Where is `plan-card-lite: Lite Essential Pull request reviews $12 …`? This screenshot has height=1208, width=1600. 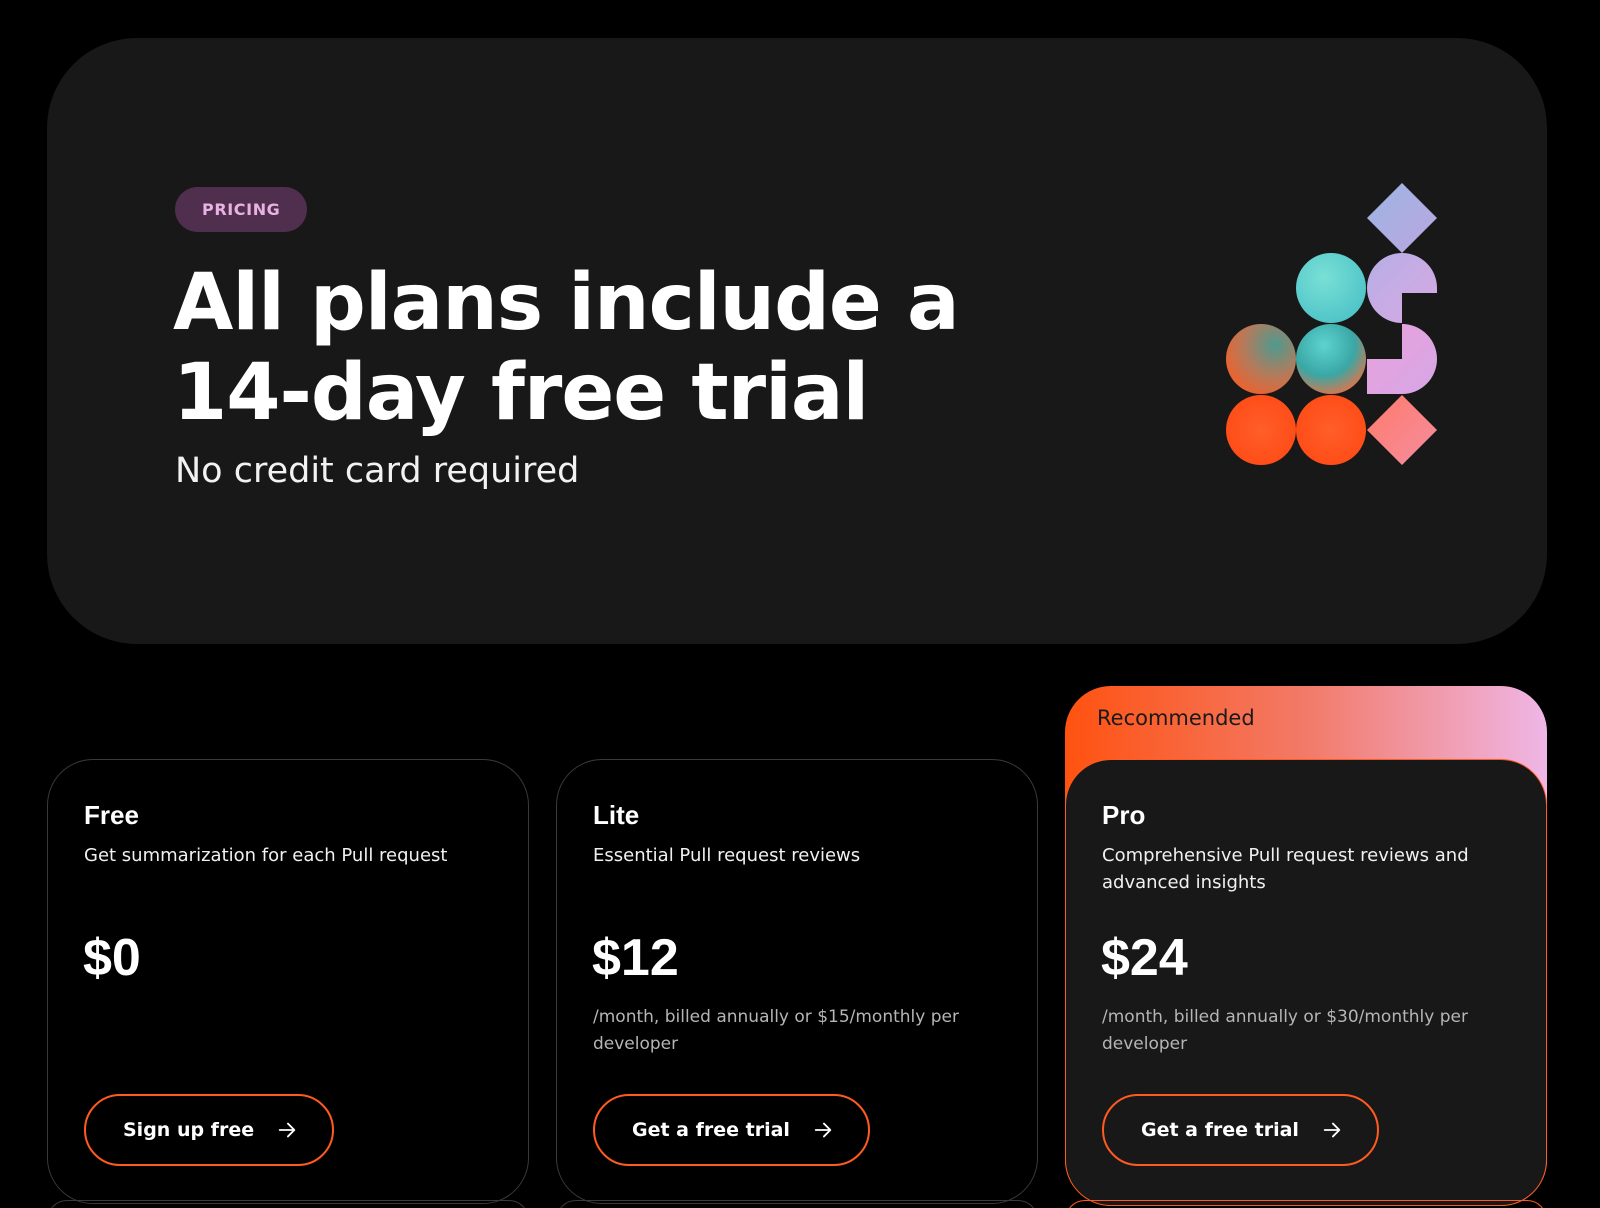
plan-card-lite: Lite Essential Pull request reviews $12 … is located at coordinates (797, 981).